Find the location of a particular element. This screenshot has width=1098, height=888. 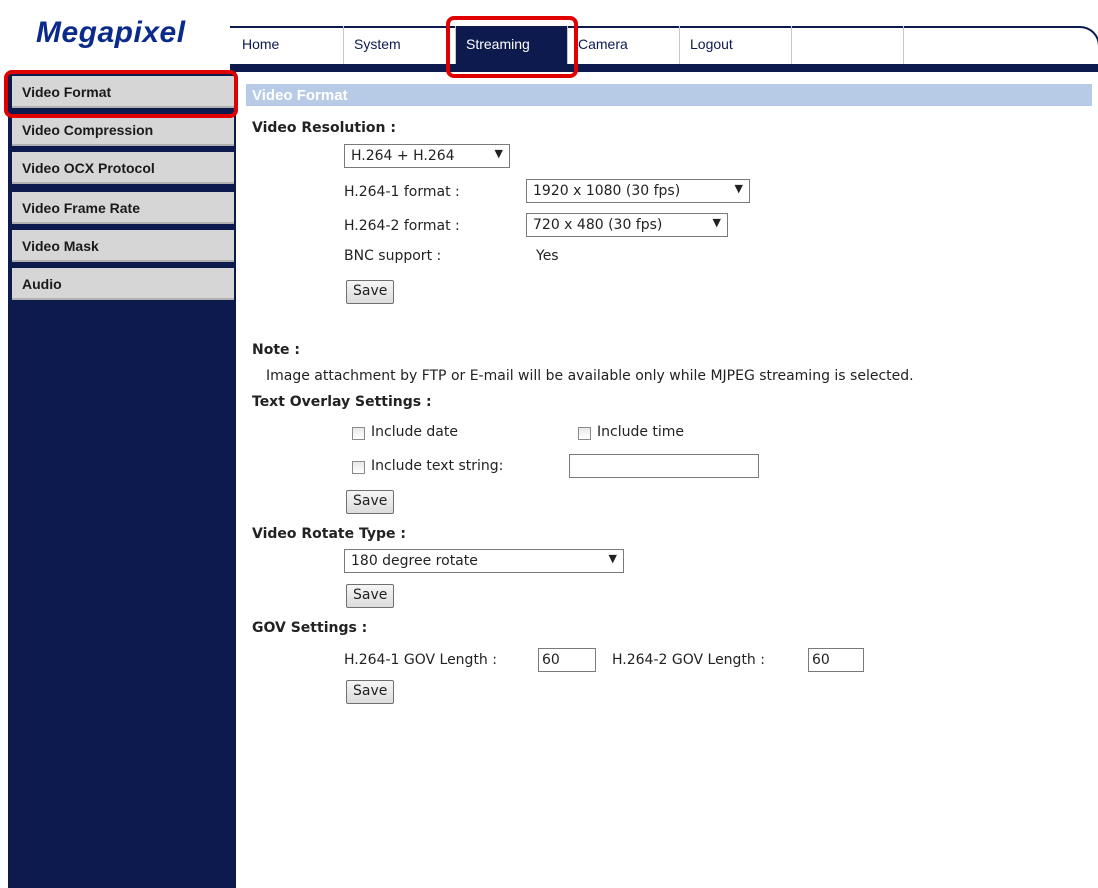

h264-2-format-select: 720 x 480 (30 fps) ▼ is located at coordinates (627, 225).